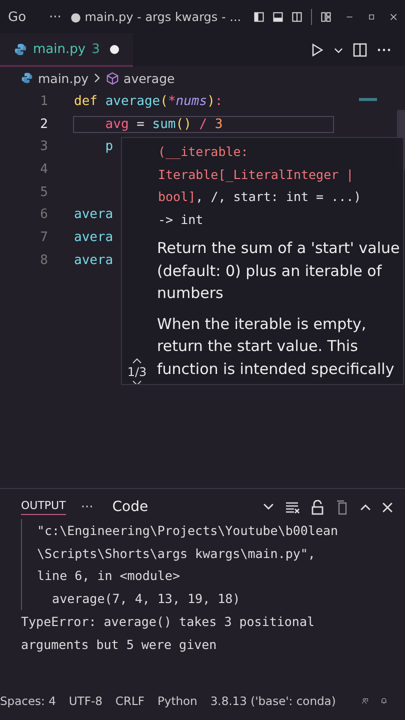 The width and height of the screenshot is (405, 720). What do you see at coordinates (44, 124) in the screenshot?
I see `line-number: 2` at bounding box center [44, 124].